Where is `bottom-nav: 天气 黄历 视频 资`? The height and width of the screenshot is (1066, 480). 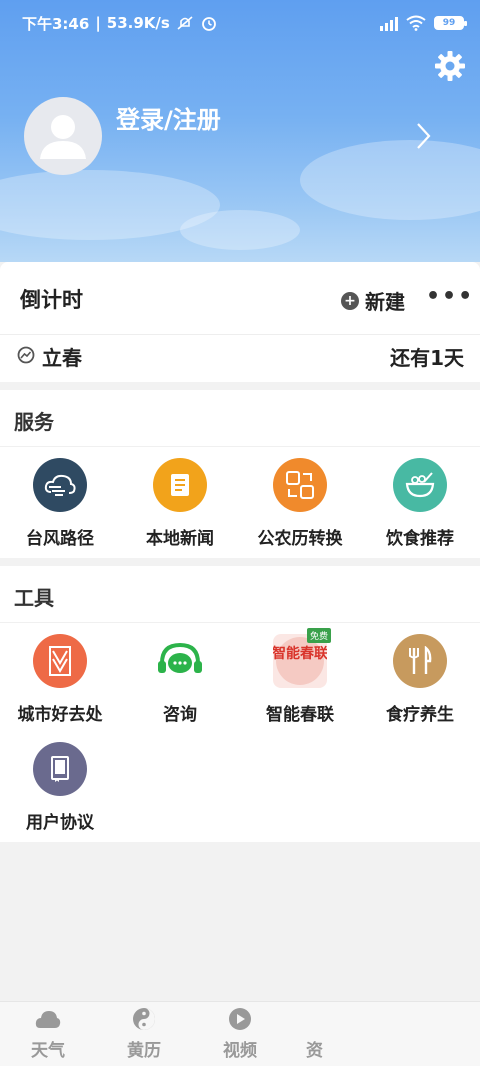 bottom-nav: 天气 黄历 视频 资 is located at coordinates (240, 1033).